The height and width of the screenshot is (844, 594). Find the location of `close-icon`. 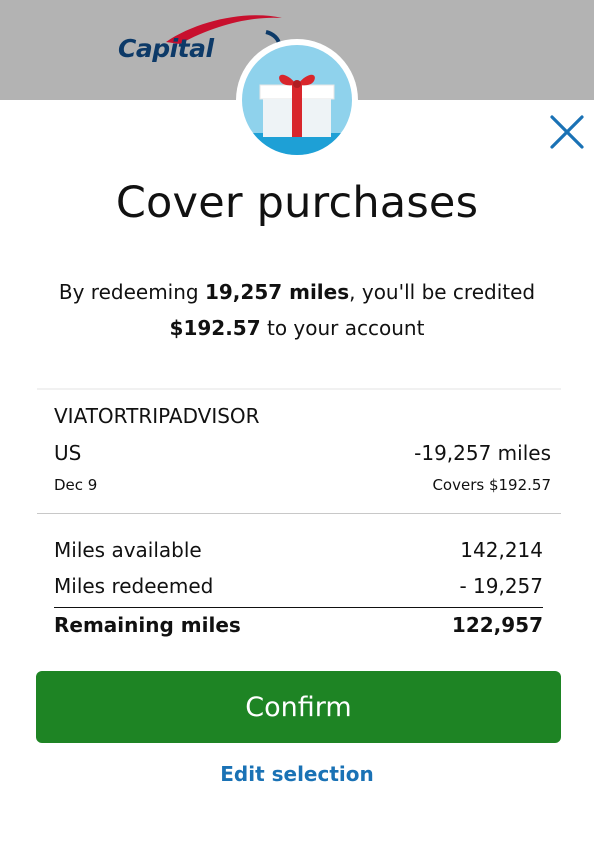

close-icon is located at coordinates (567, 132).